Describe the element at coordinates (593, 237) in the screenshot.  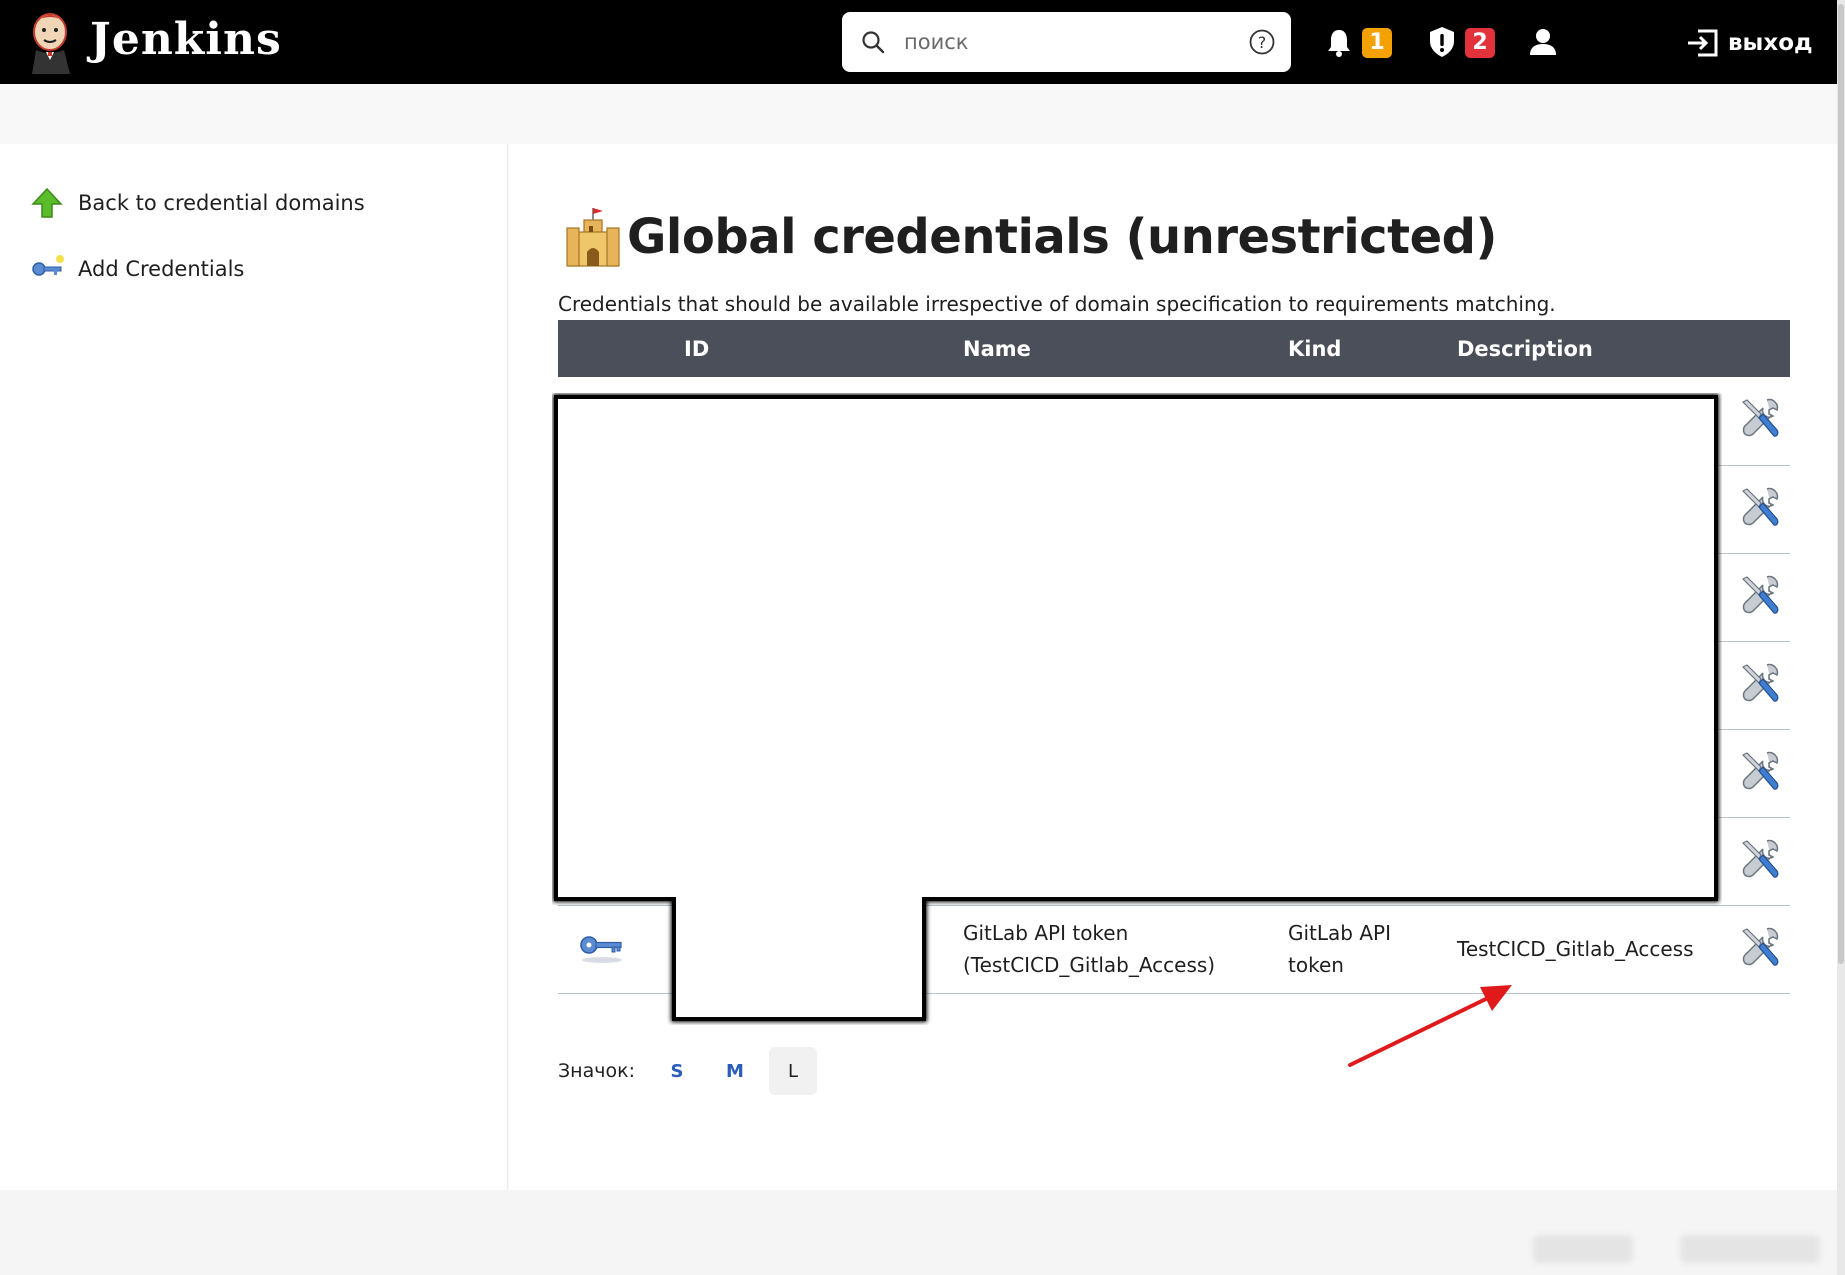
I see `castle-icon` at that location.